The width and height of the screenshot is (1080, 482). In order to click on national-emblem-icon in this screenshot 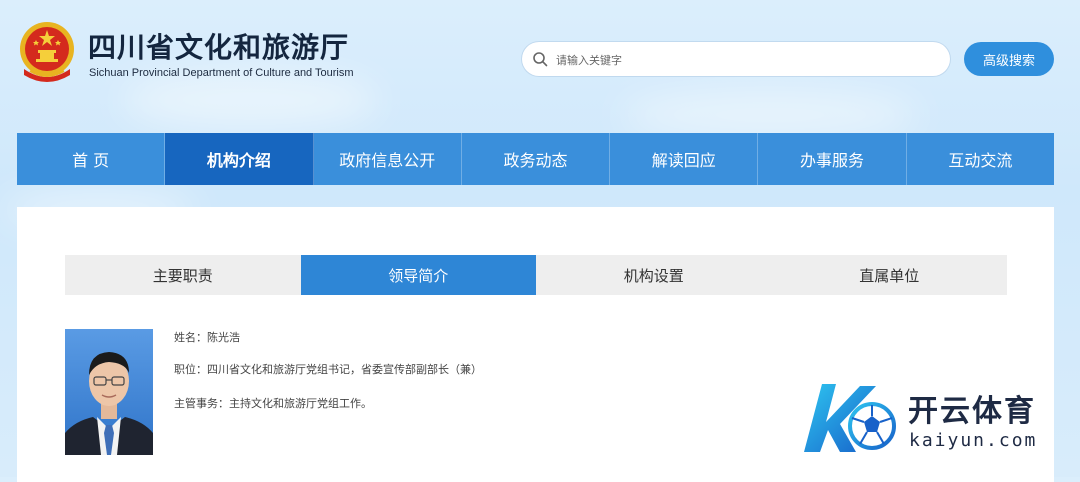, I will do `click(47, 52)`.